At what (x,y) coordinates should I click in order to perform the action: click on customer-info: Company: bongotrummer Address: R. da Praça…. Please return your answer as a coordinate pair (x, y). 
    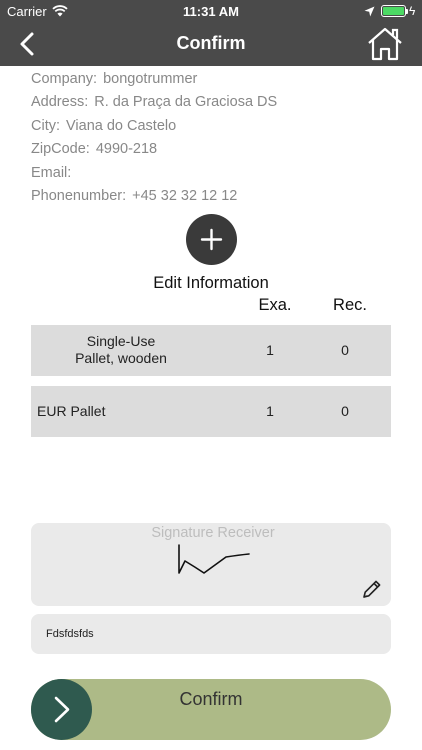
    Looking at the image, I should click on (154, 140).